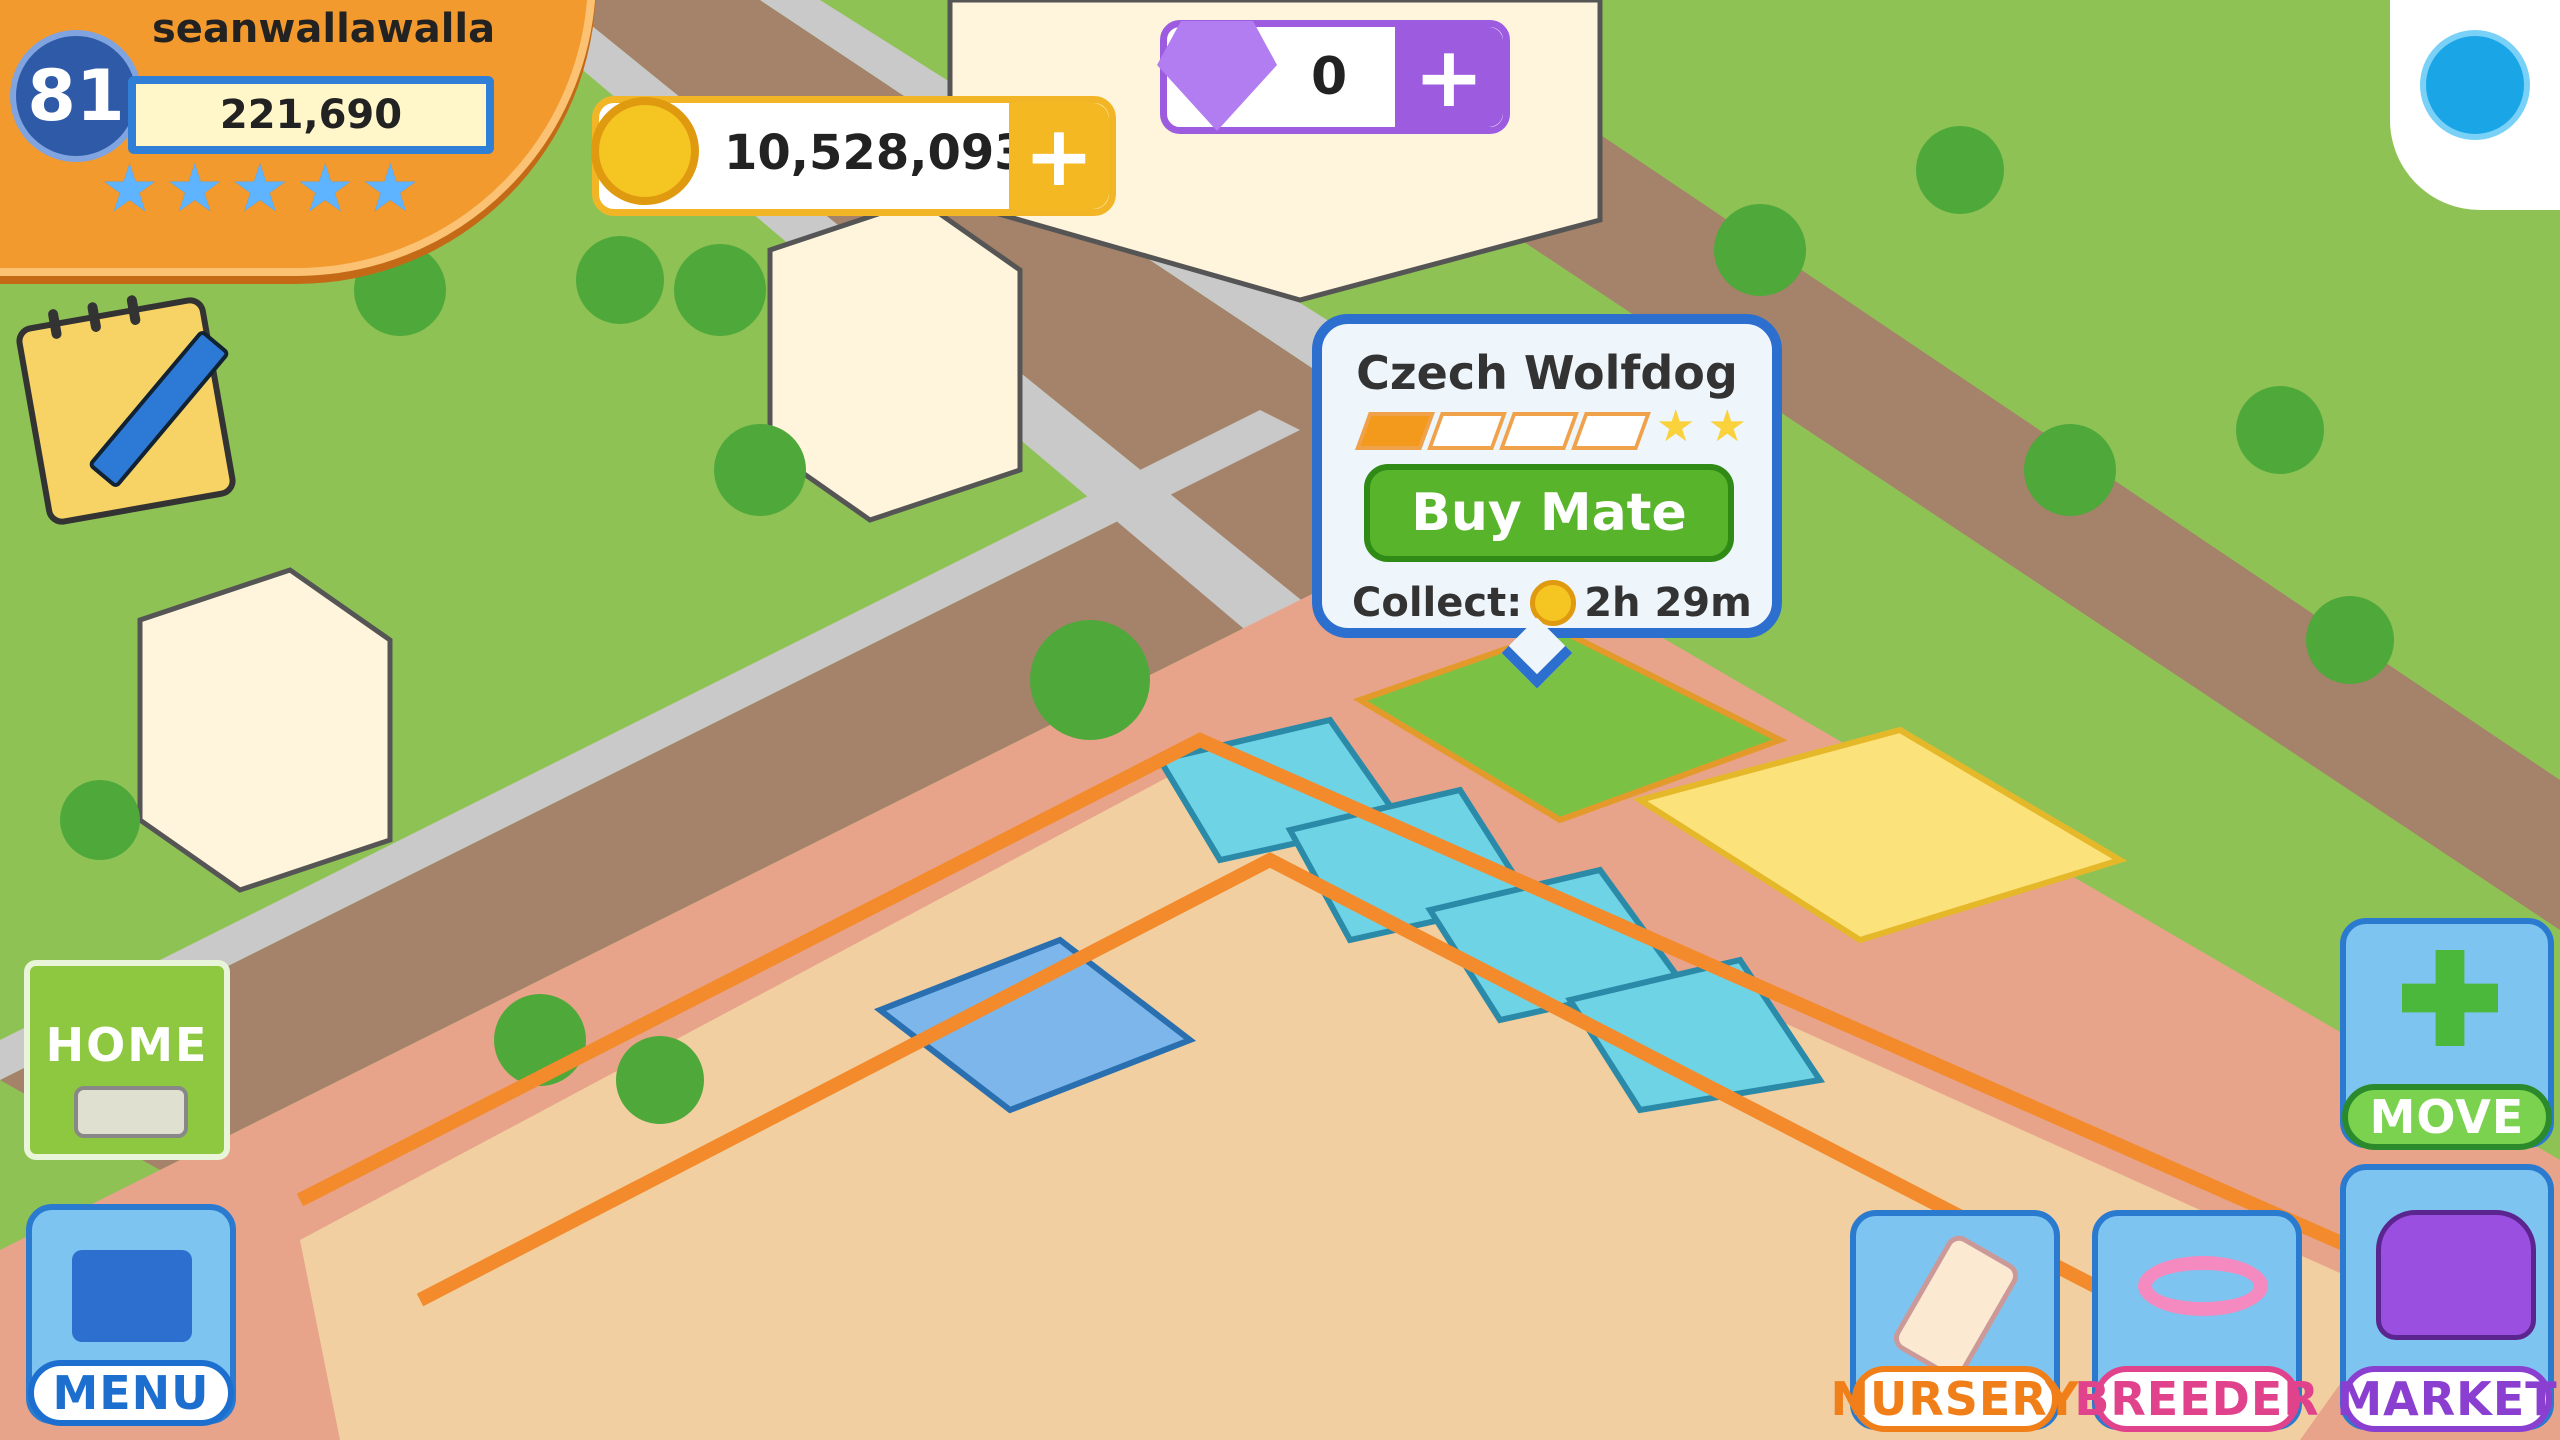  I want to click on move-arrows-icon, so click(2450, 998).